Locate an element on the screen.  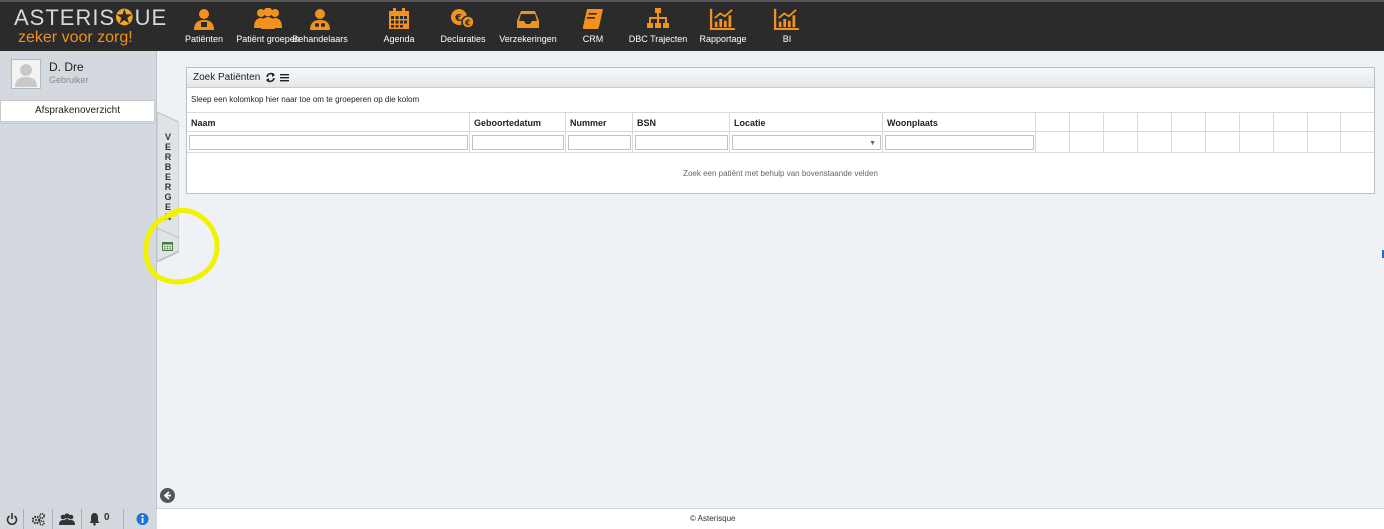
nav-dbc-trajects: DBC Trajecten is located at coordinates (658, 27).